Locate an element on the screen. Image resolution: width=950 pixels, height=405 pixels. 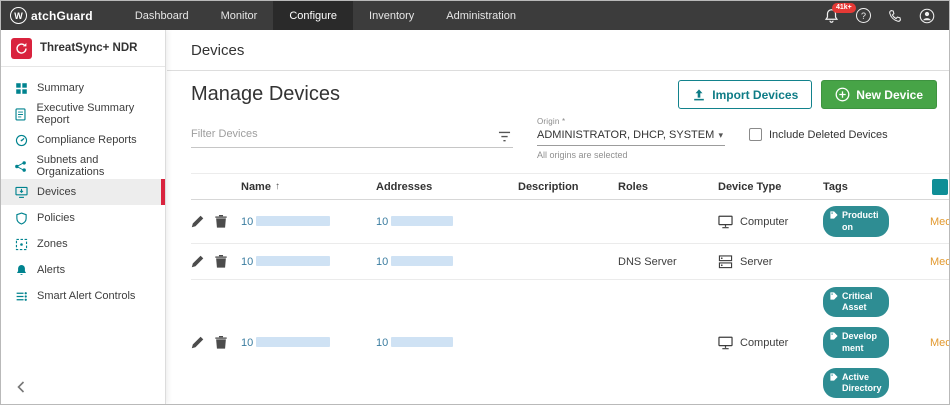
sidebar-item-zones: Zones is located at coordinates (83, 244).